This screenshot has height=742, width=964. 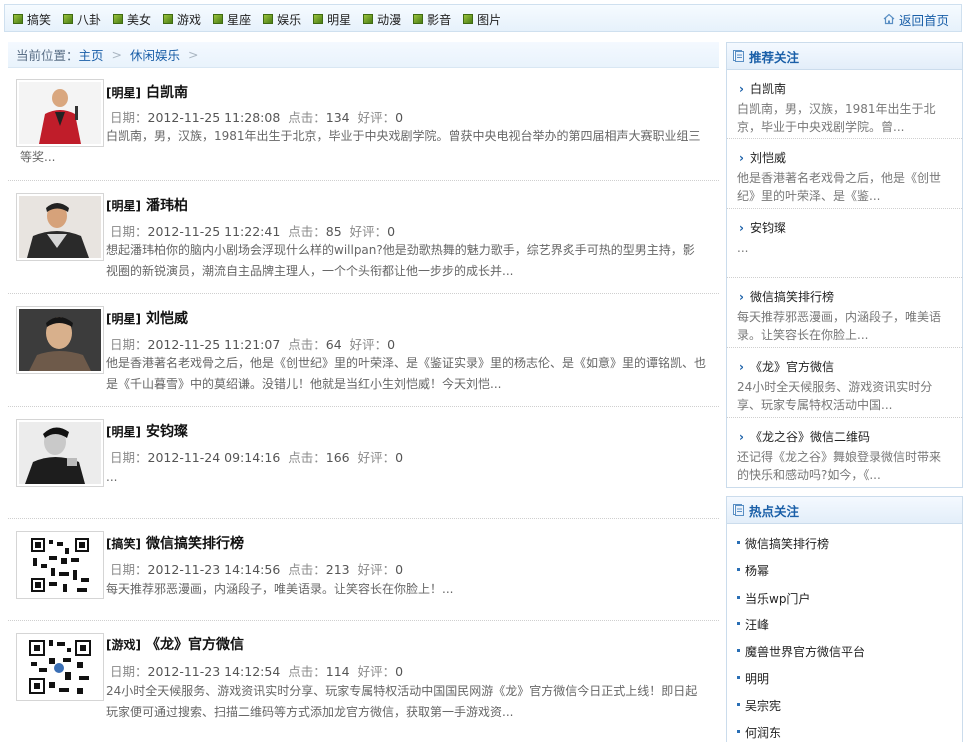 What do you see at coordinates (339, 19) in the screenshot?
I see `nav-label: 明星` at bounding box center [339, 19].